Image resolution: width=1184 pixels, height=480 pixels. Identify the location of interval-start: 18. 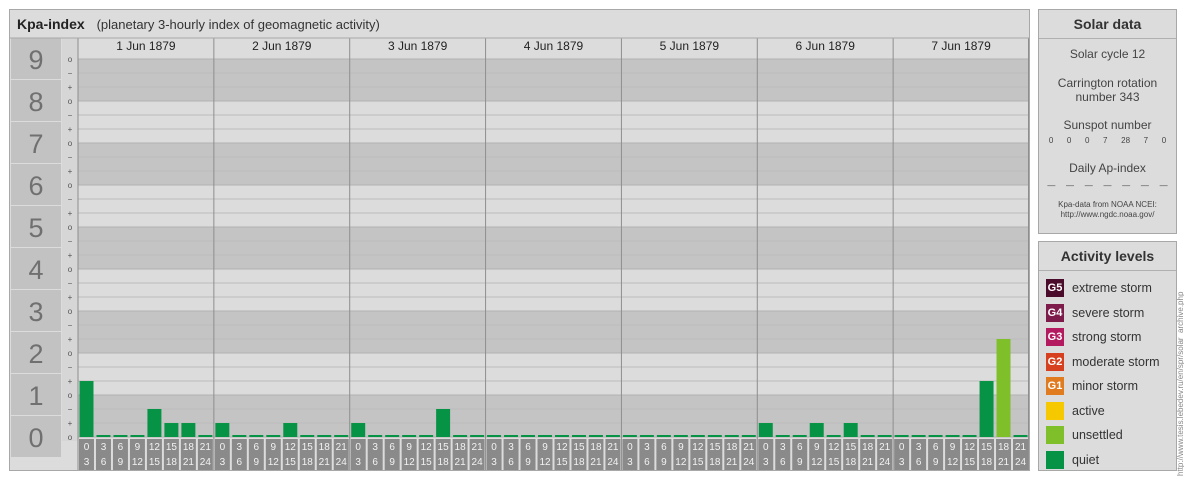
(189, 447).